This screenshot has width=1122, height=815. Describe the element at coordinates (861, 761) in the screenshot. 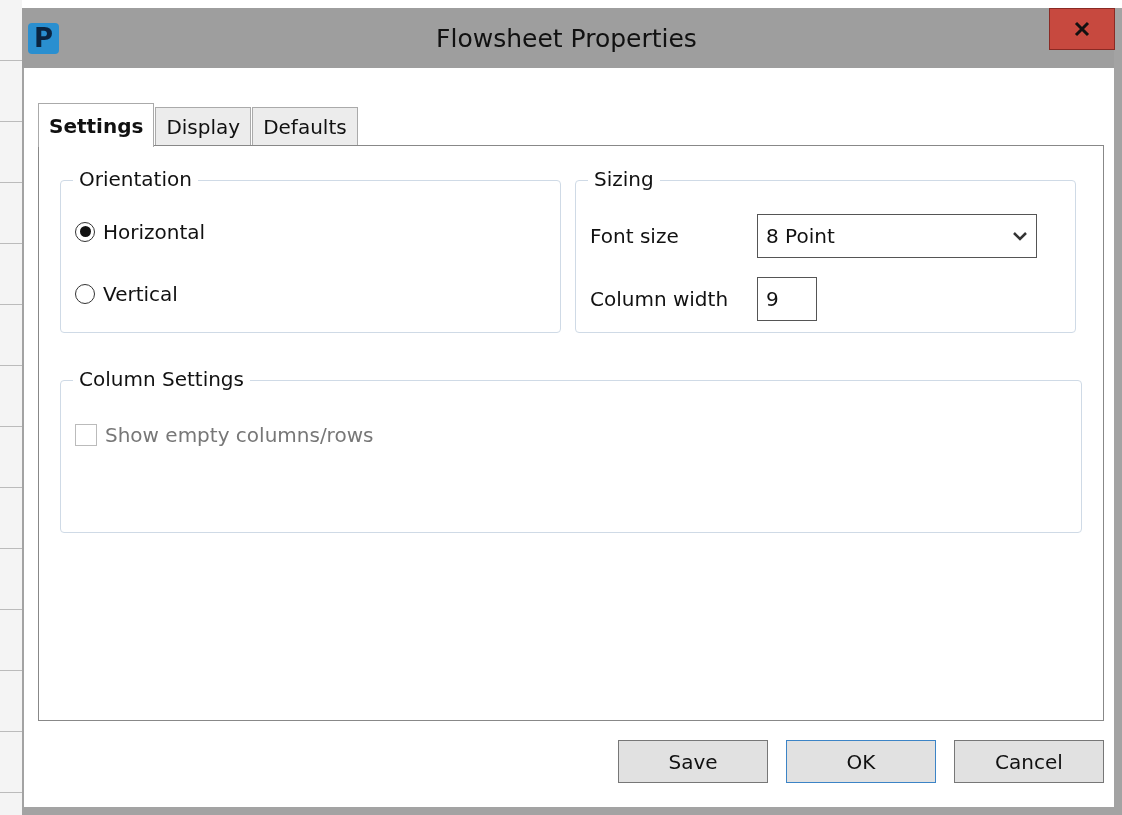

I see `dialog-button: OK` at that location.